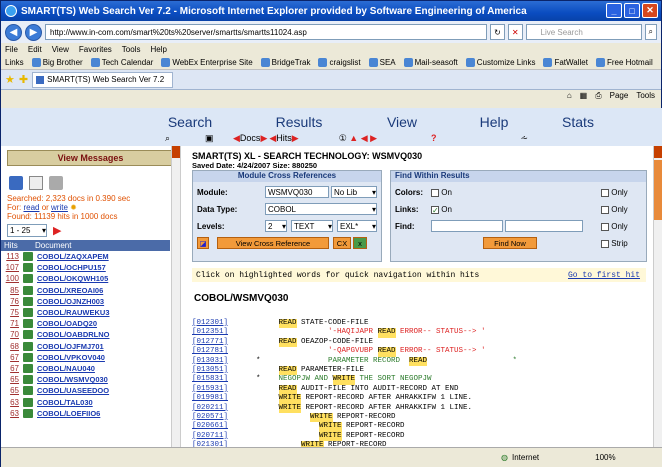 The height and width of the screenshot is (467, 662). Describe the element at coordinates (90, 368) in the screenshot. I see `hit-row: 67 COBOL/NAU040` at that location.